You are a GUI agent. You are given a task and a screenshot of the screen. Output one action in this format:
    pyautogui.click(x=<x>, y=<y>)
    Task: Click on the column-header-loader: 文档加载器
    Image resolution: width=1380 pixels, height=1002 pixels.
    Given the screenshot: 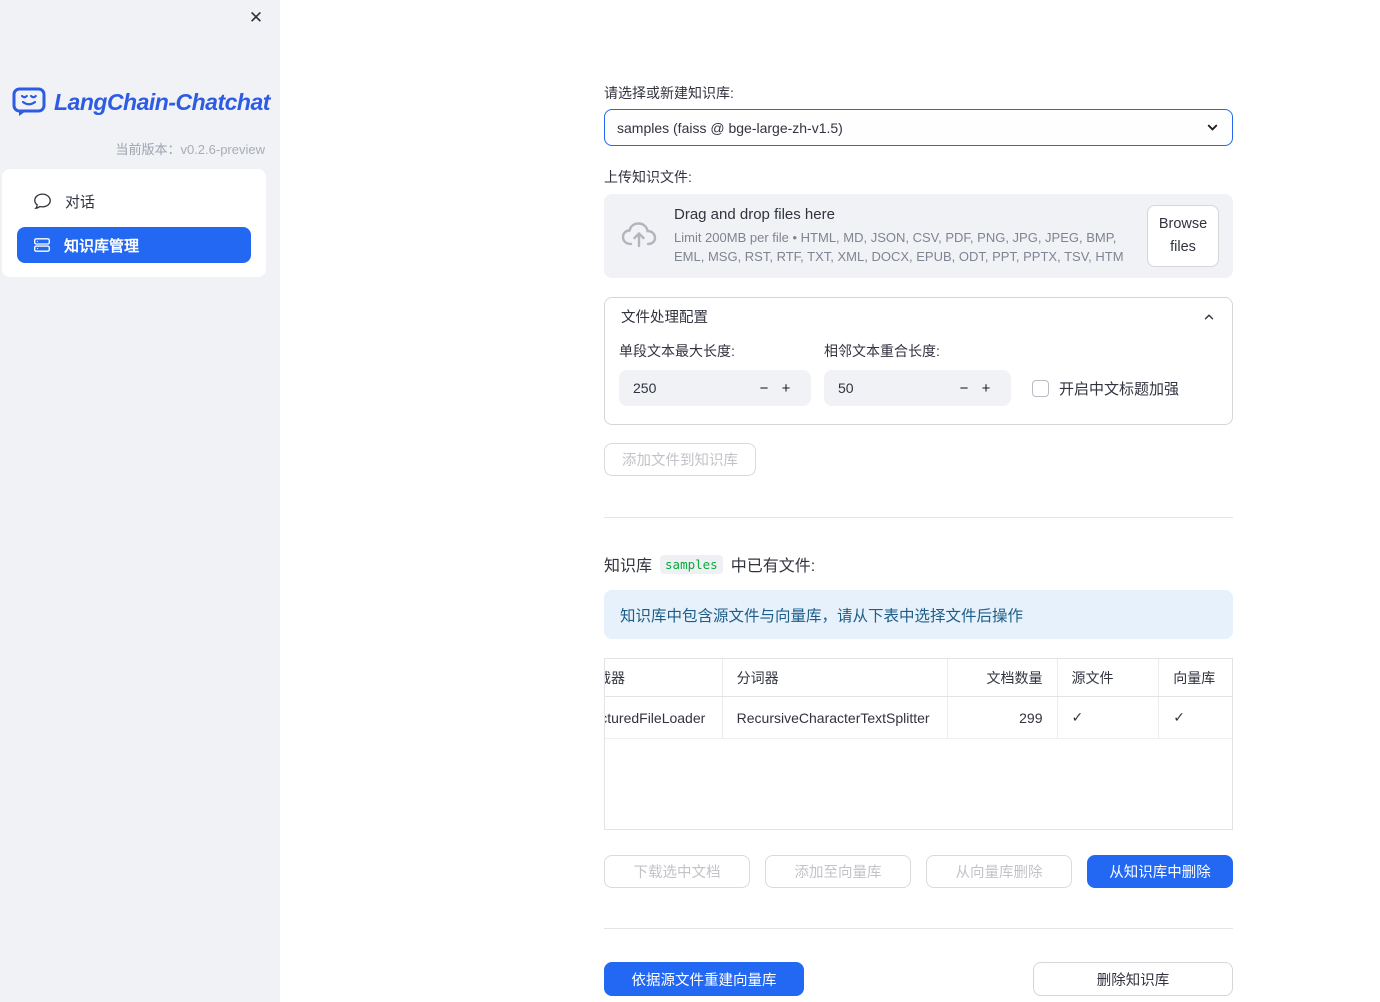 What is the action you would take?
    pyautogui.click(x=663, y=677)
    